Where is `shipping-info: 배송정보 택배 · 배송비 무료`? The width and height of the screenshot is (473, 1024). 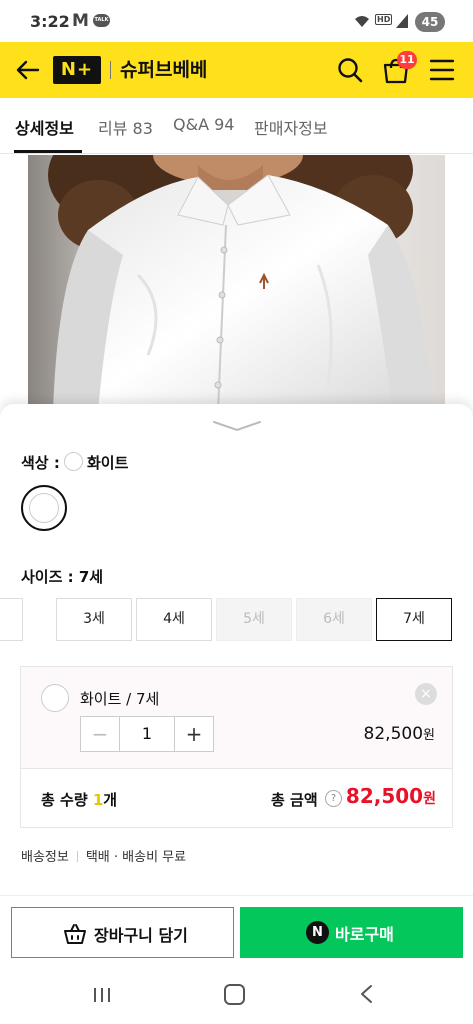
shipping-info: 배송정보 택배 · 배송비 무료 is located at coordinates (103, 855).